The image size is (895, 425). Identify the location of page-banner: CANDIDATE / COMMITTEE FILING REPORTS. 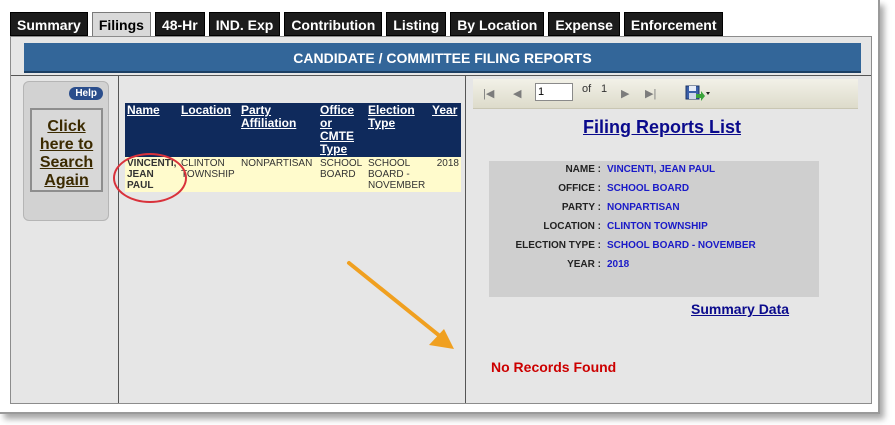
(442, 58).